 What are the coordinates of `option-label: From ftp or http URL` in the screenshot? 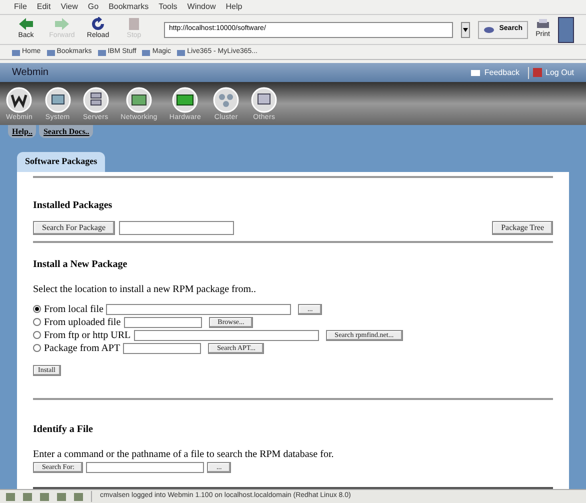 It's located at (87, 335).